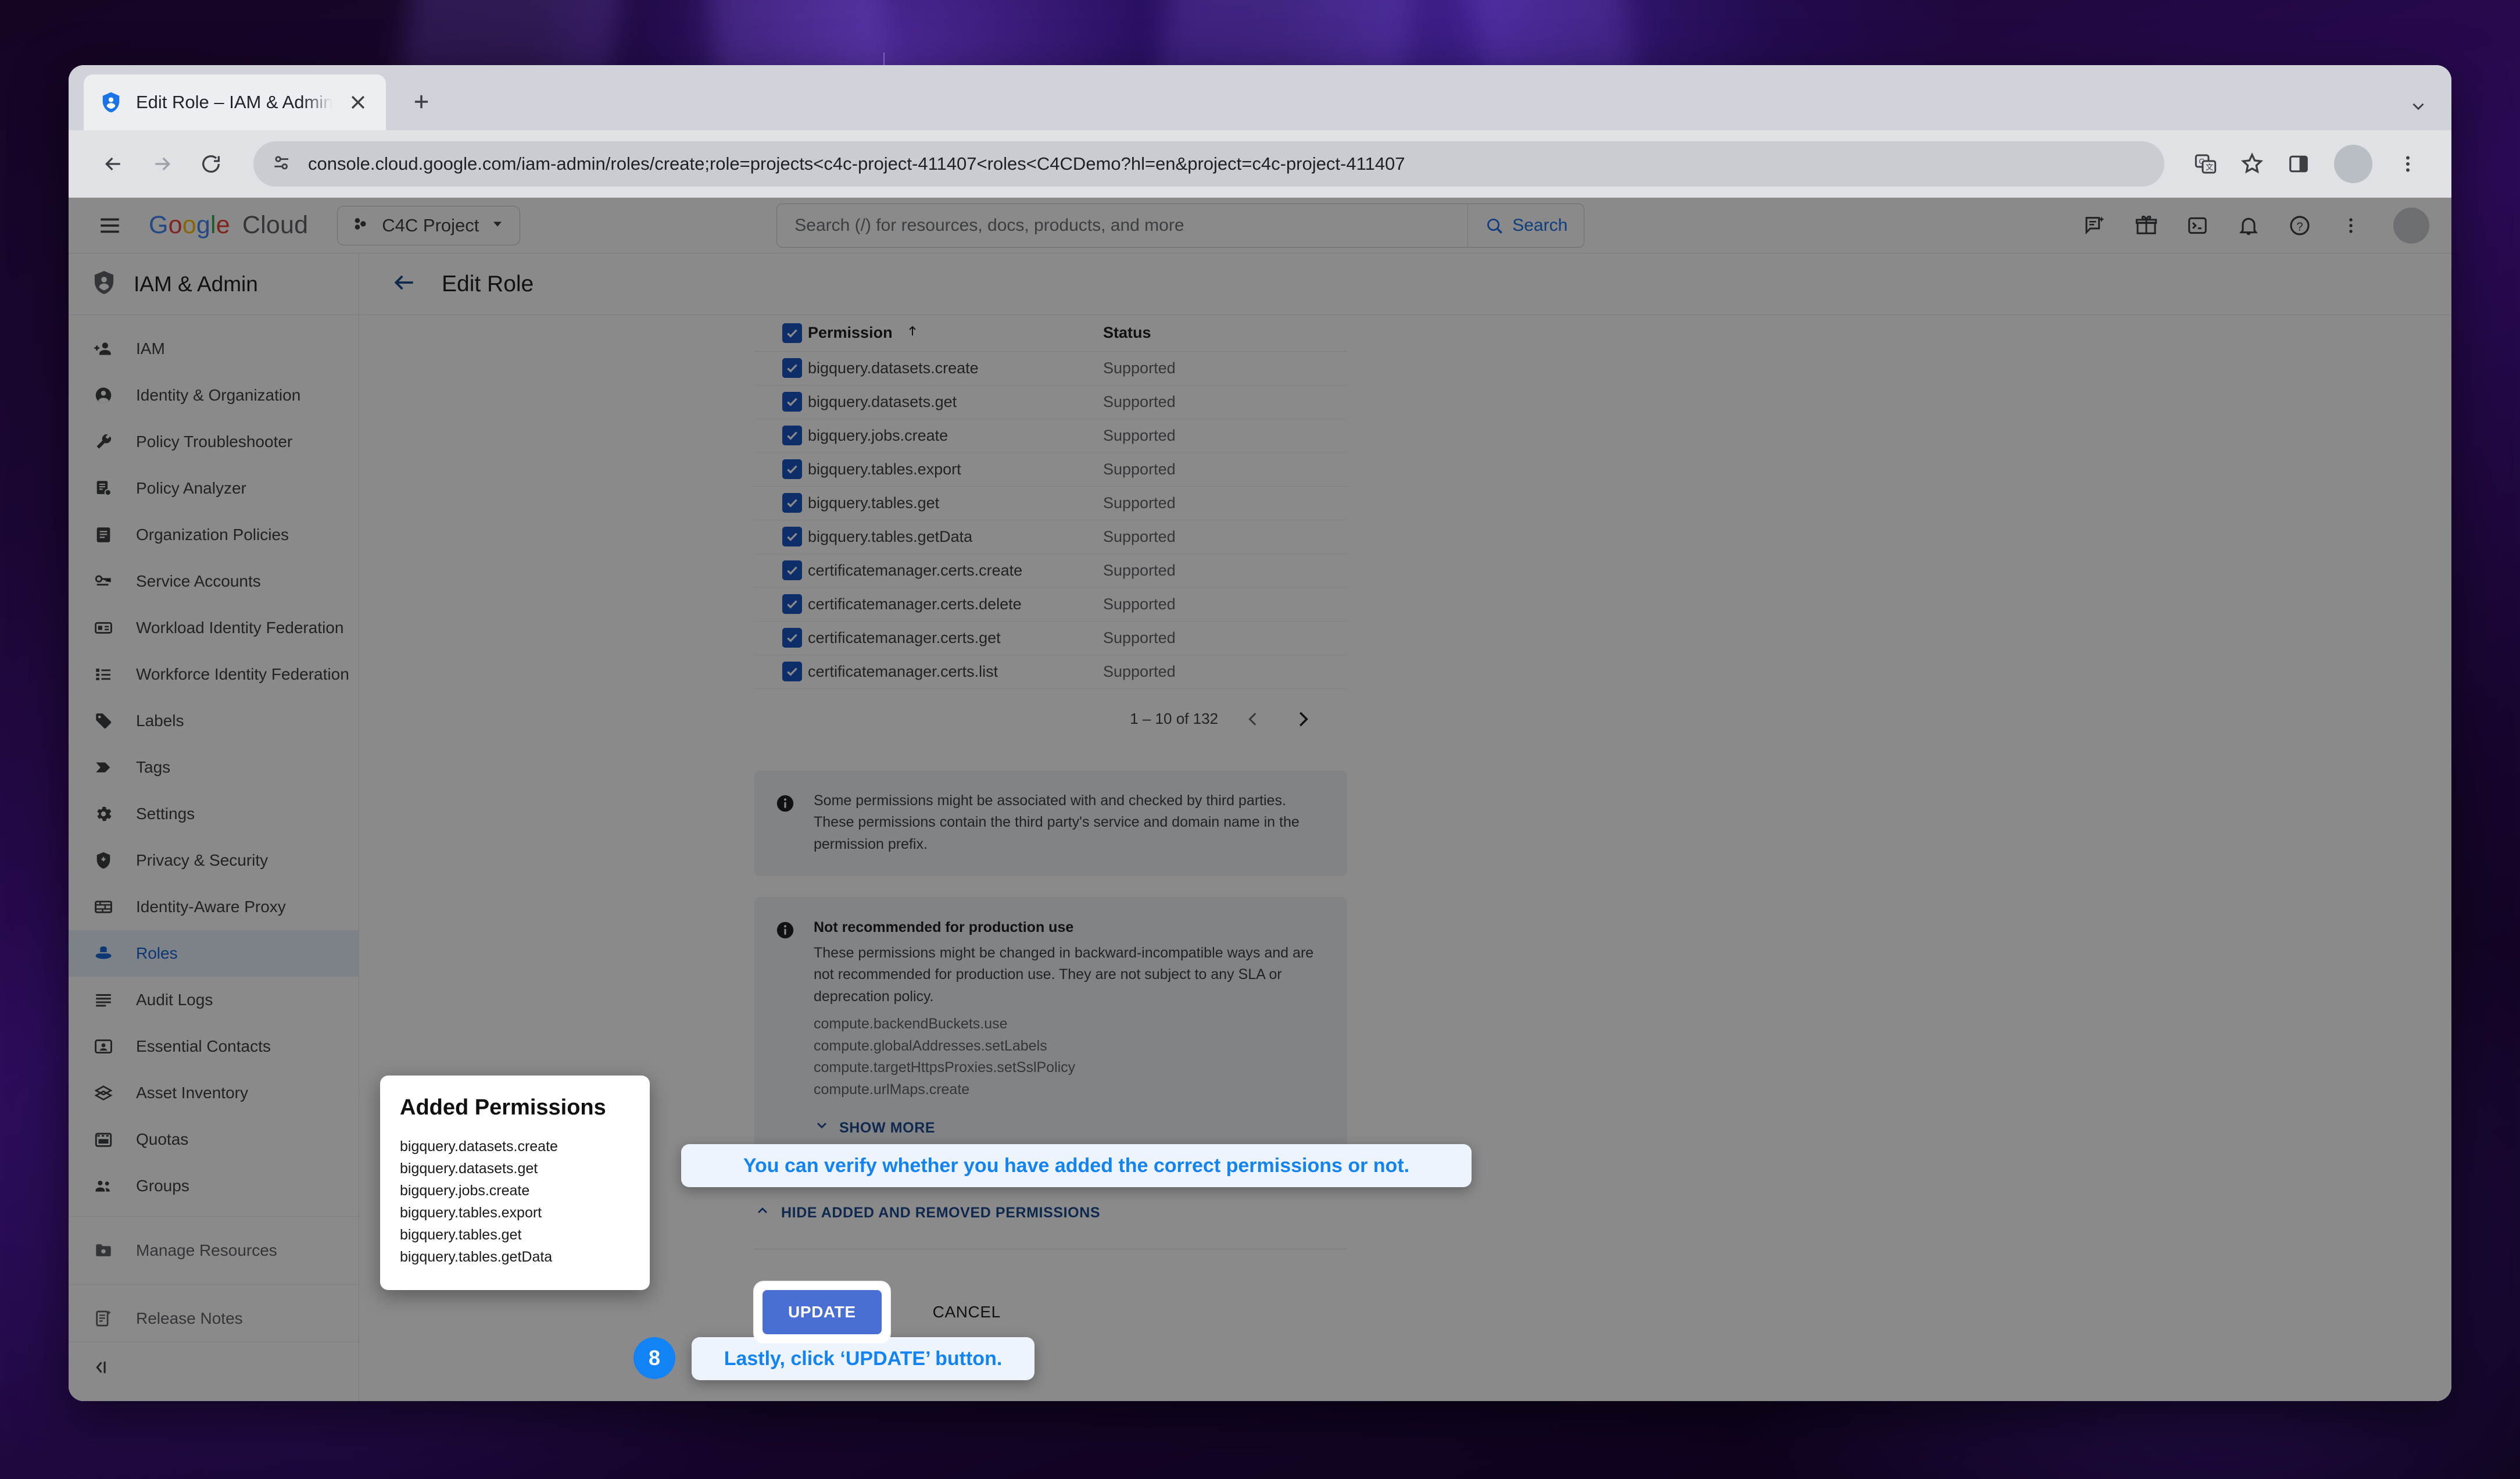 This screenshot has height=1479, width=2520. Describe the element at coordinates (214, 488) in the screenshot. I see `sidebar-item-policy-analyzer: Policy Analyzer` at that location.